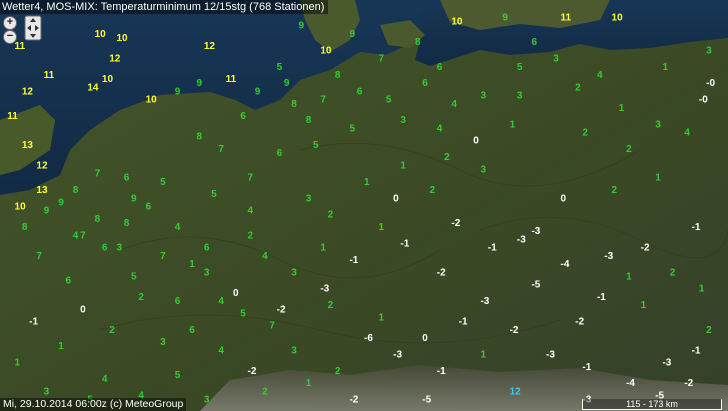  Describe the element at coordinates (93, 87) in the screenshot. I see `station-value: 14` at that location.